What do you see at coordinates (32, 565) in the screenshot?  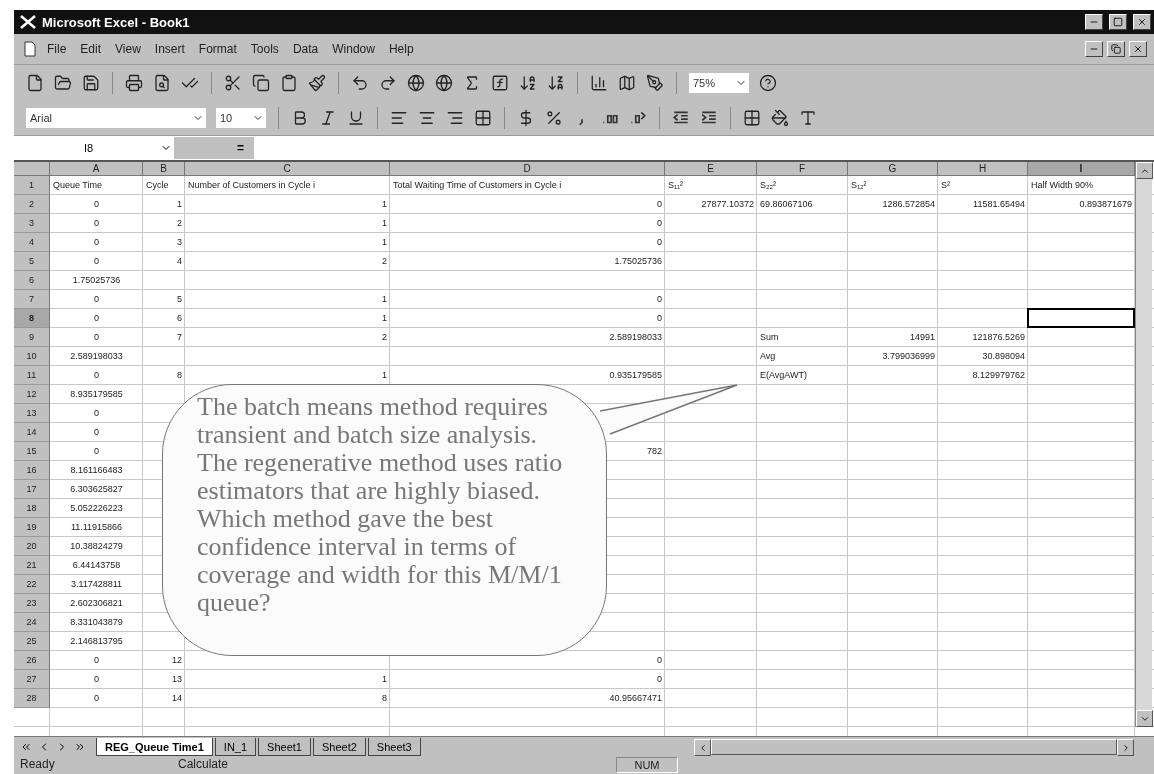 I see `row-header: 21` at bounding box center [32, 565].